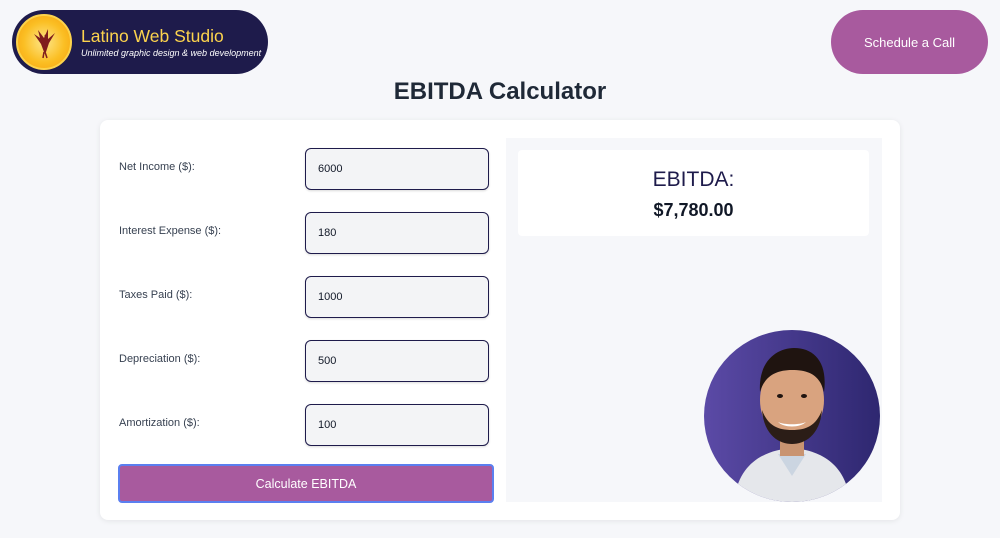  Describe the element at coordinates (304, 169) in the screenshot. I see `net-income-row: Net Income ($):` at that location.